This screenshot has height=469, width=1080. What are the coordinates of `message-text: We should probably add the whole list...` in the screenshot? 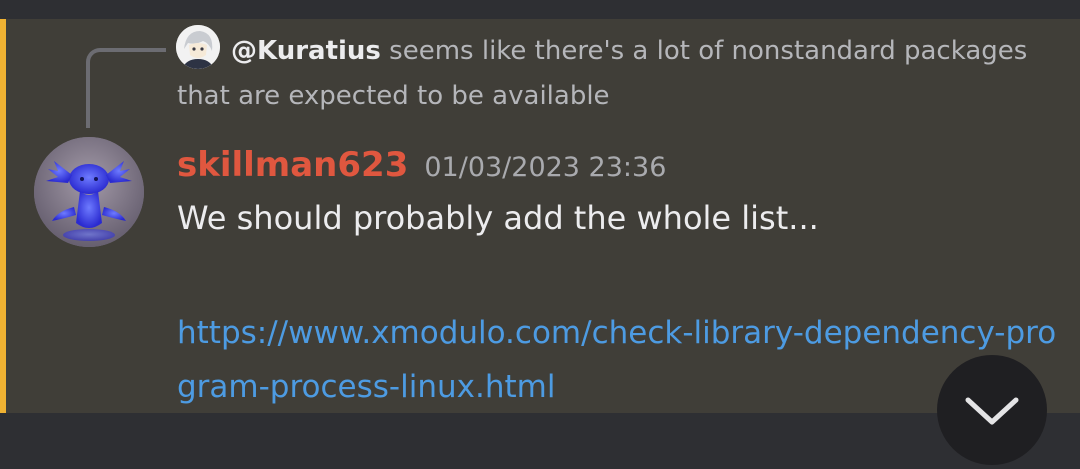 It's located at (498, 218).